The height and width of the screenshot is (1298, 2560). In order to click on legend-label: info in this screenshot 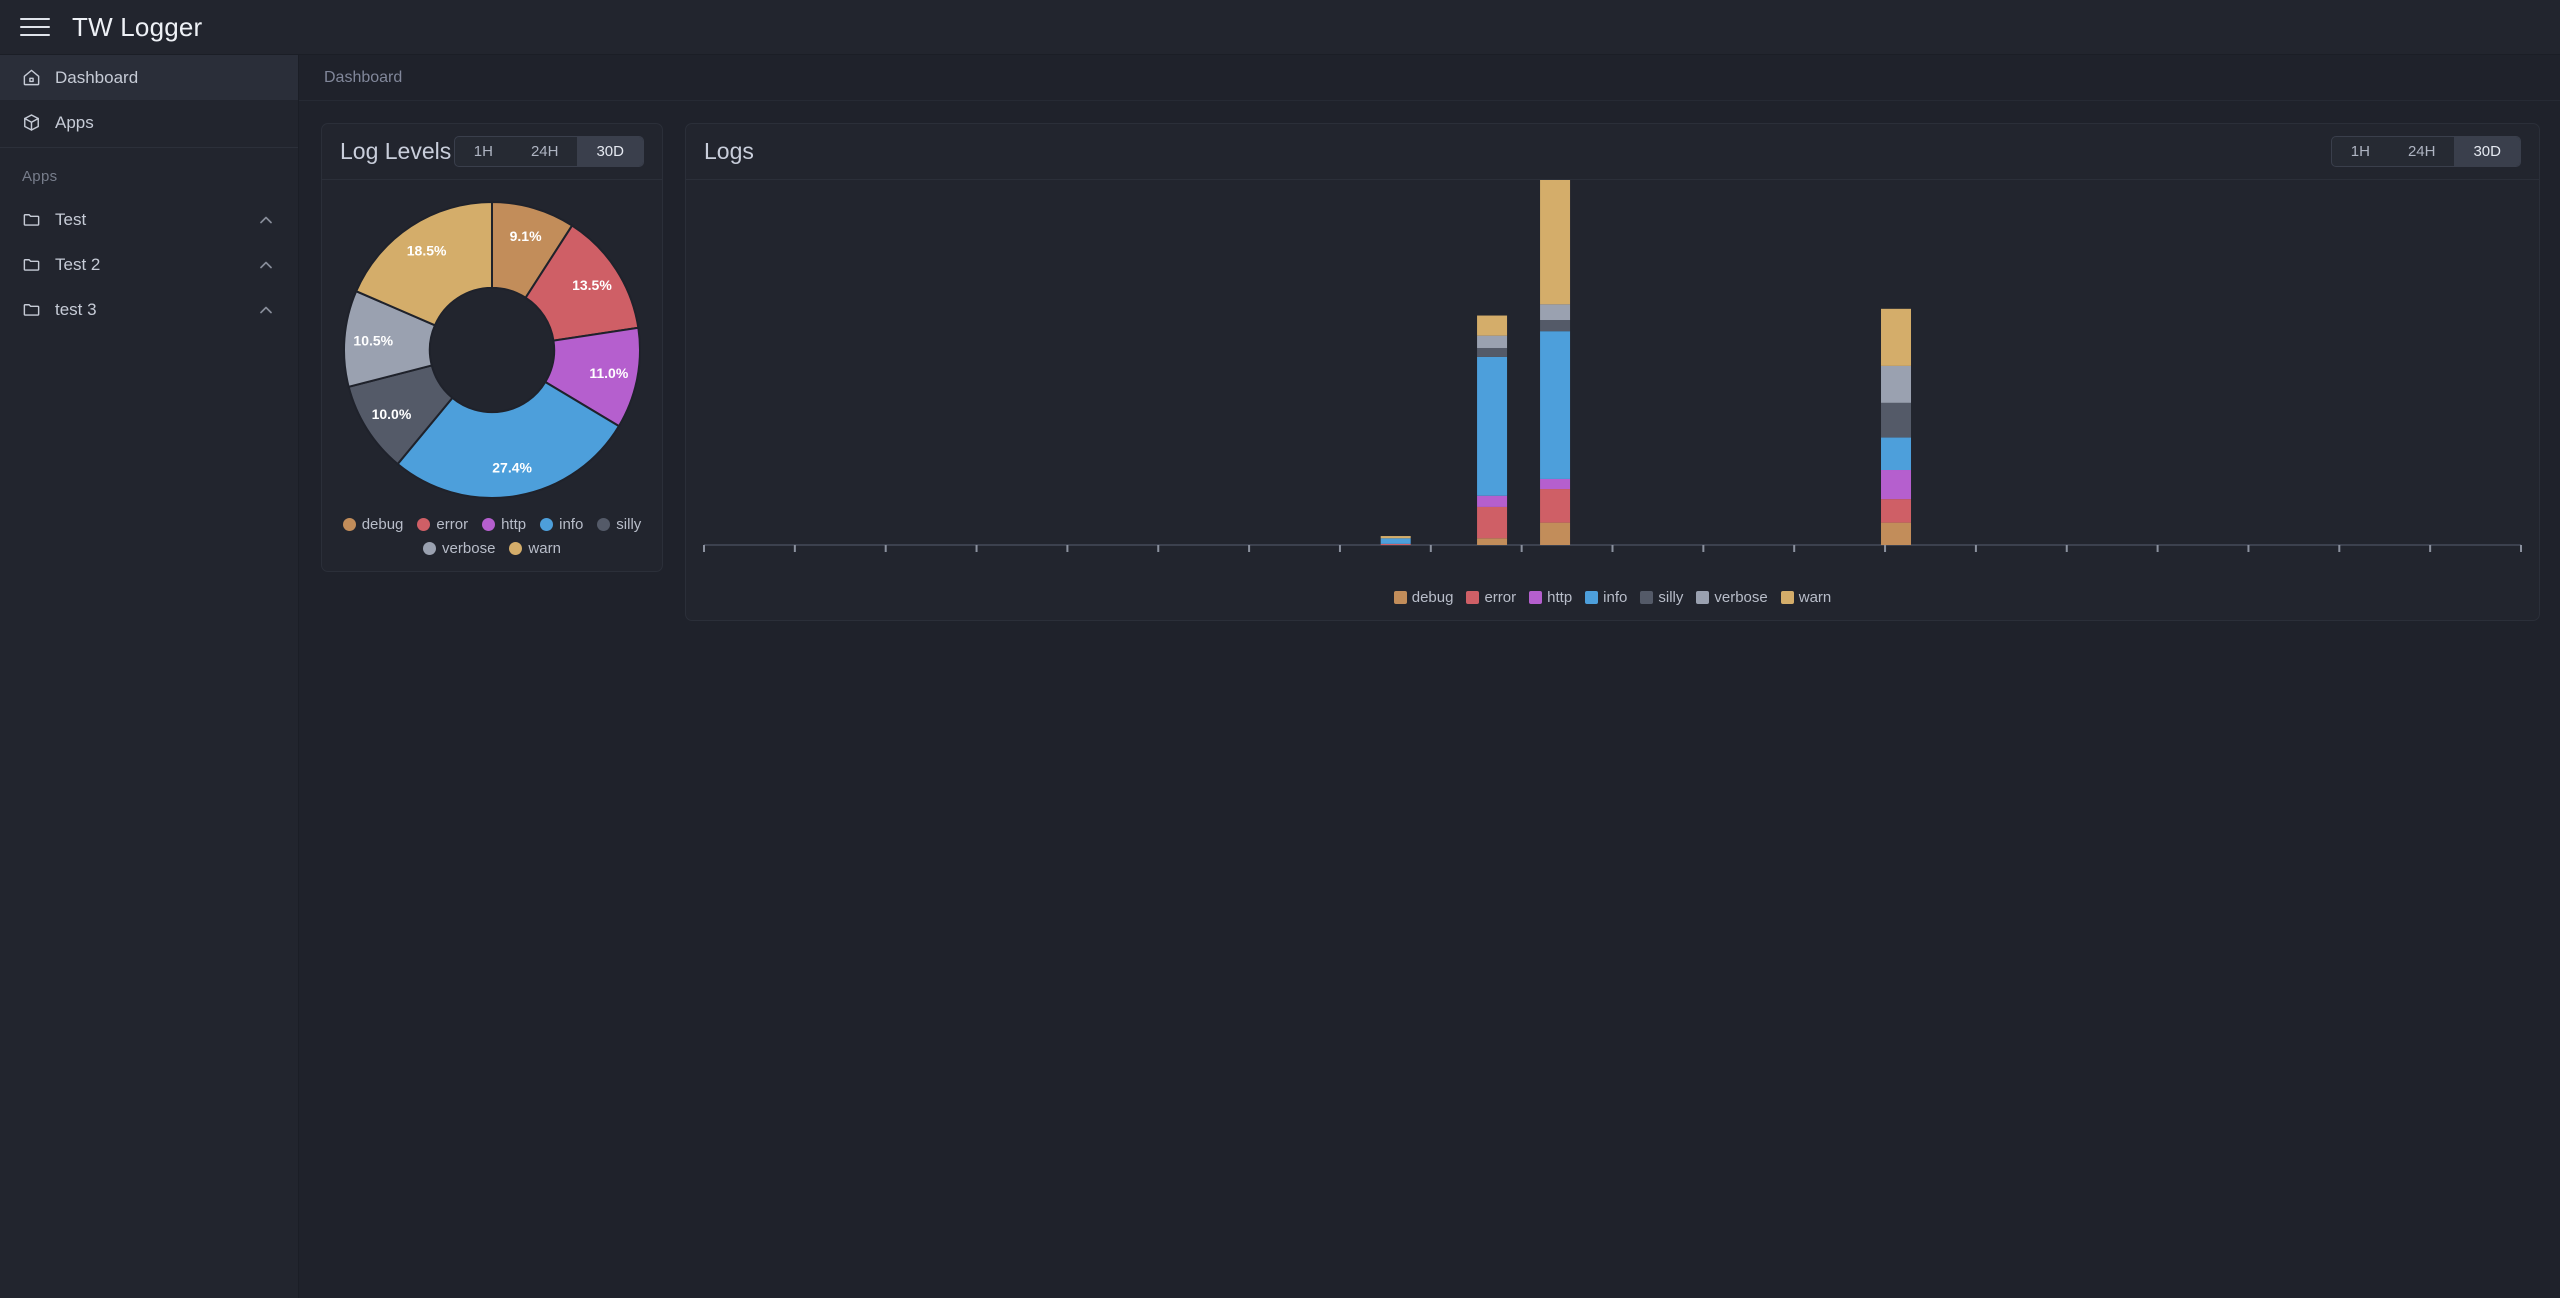, I will do `click(1615, 597)`.